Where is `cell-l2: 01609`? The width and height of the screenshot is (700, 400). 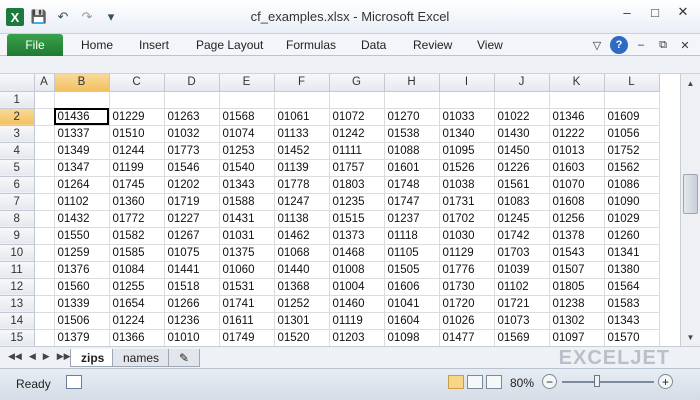
cell-l2: 01609 is located at coordinates (632, 117).